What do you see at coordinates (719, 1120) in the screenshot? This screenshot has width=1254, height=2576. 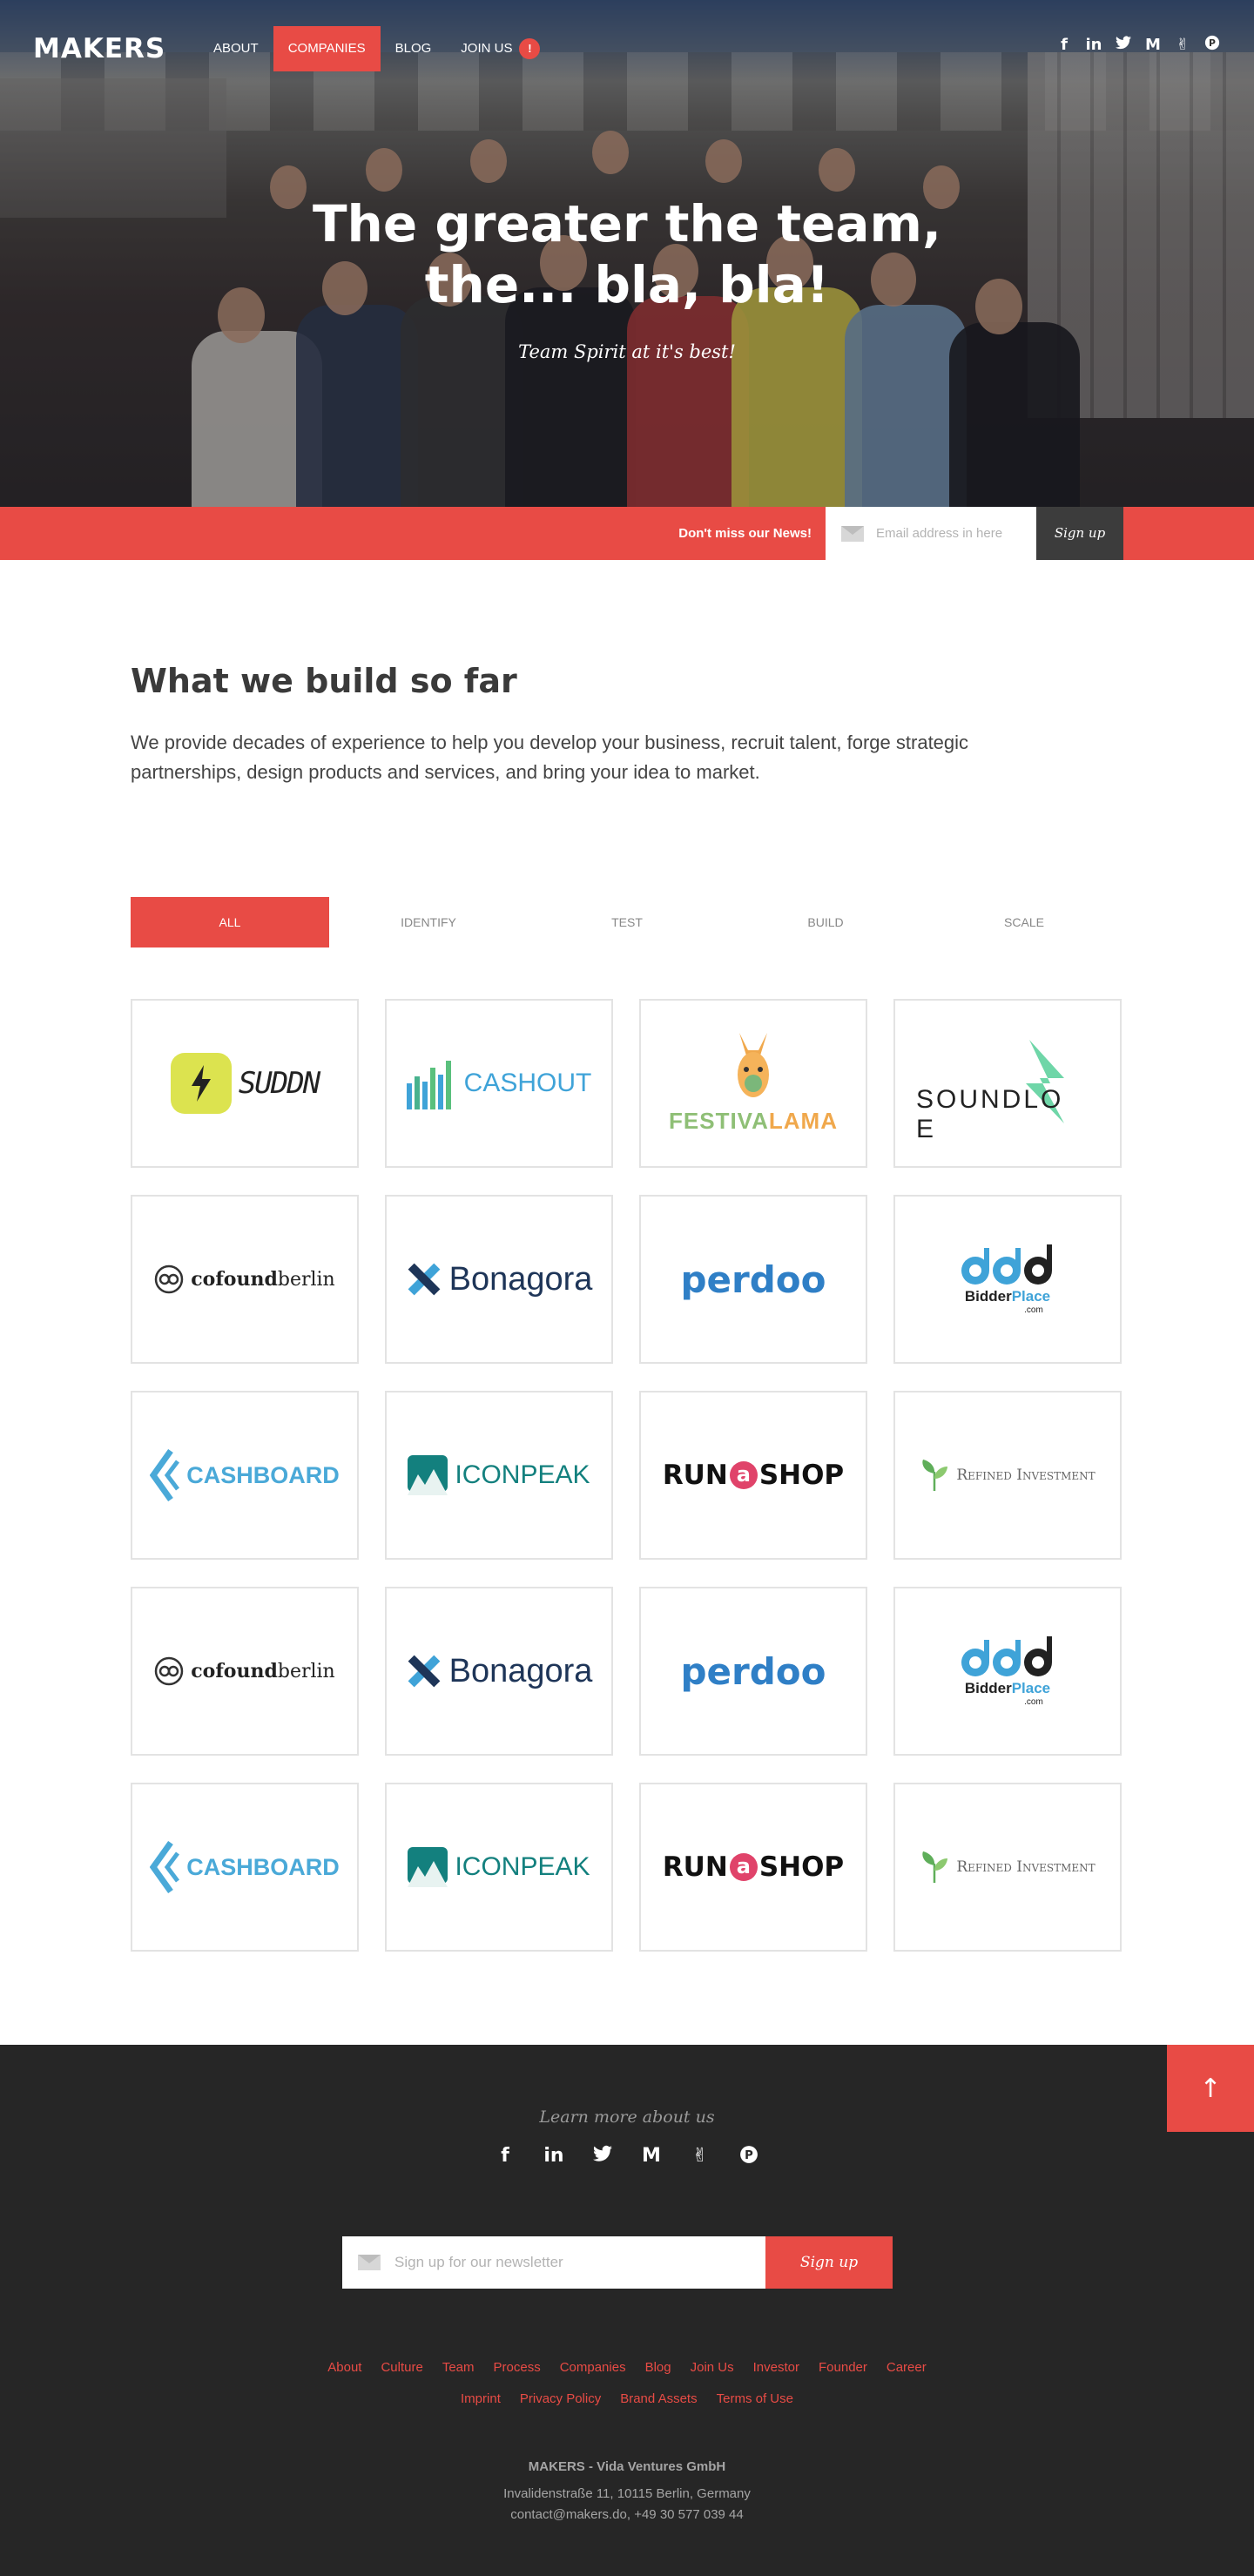 I see `festivalama-part1: FESTIVA` at bounding box center [719, 1120].